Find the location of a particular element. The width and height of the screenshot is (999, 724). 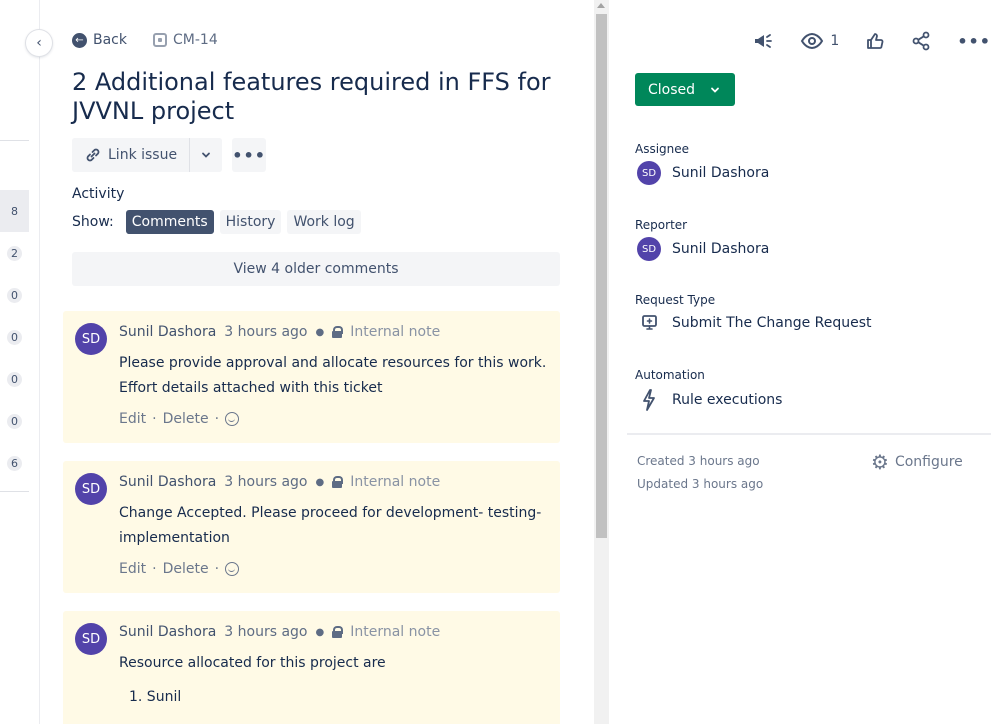

chevron-left-icon: ‹ is located at coordinates (39, 43).